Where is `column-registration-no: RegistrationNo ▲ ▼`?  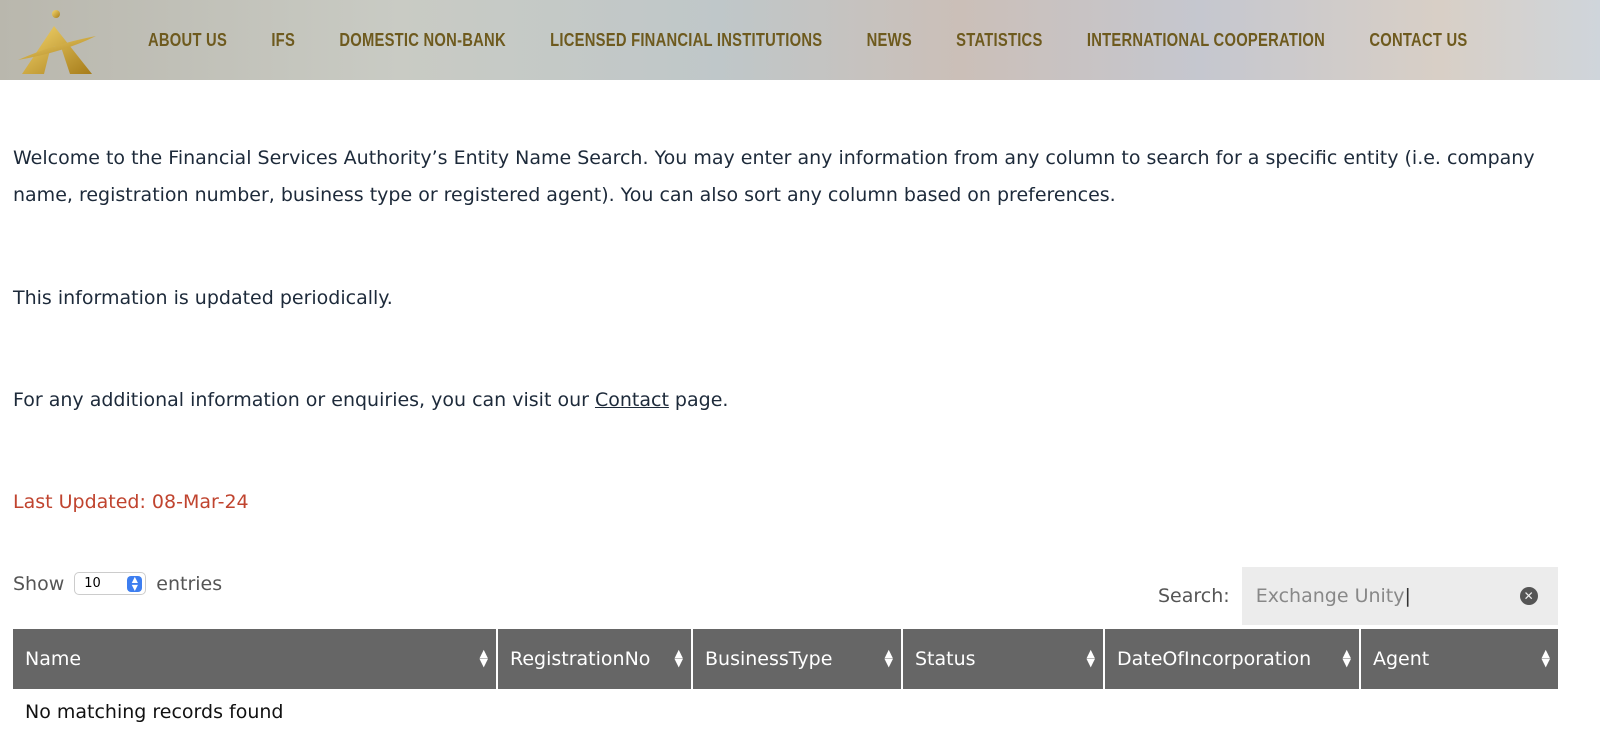 column-registration-no: RegistrationNo ▲ ▼ is located at coordinates (595, 659).